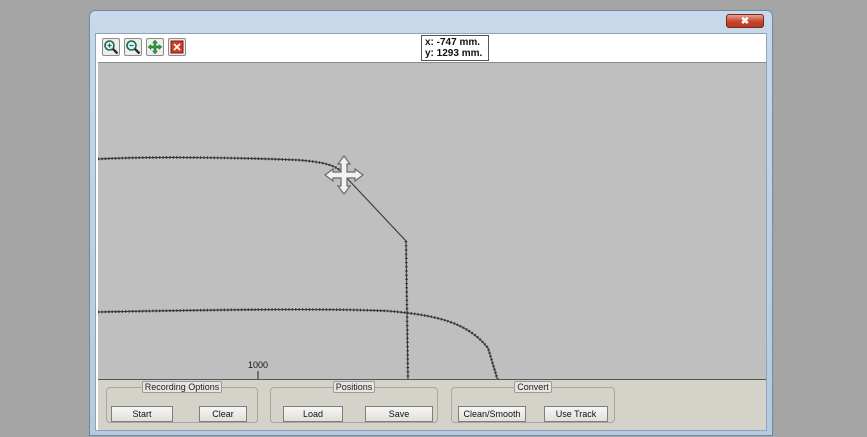  I want to click on lower-track-points, so click(298, 343).